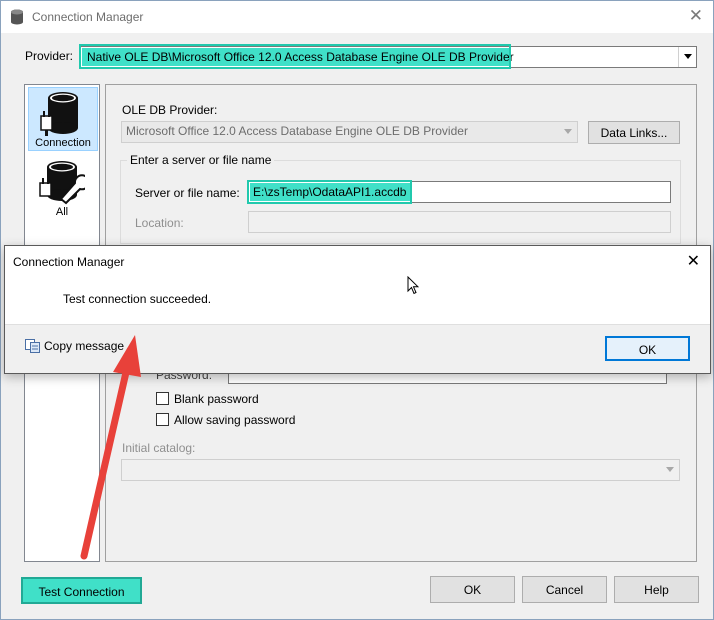  Describe the element at coordinates (110, 447) in the screenshot. I see `annotation-arrow-icon` at that location.